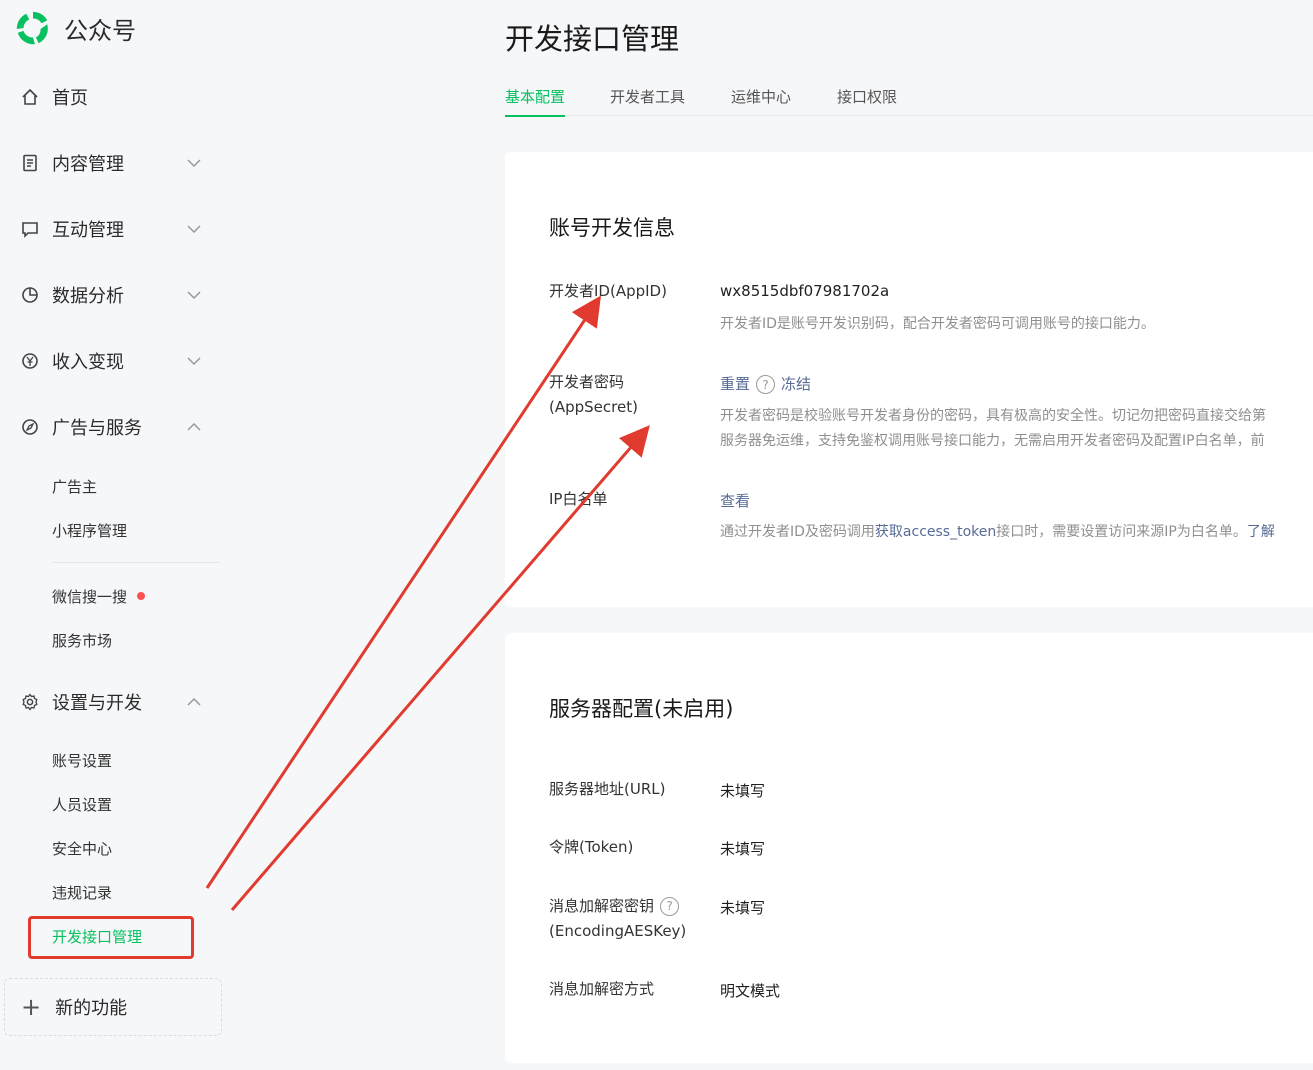 The image size is (1313, 1070). Describe the element at coordinates (743, 791) in the screenshot. I see `server-url-value: 未填写` at that location.